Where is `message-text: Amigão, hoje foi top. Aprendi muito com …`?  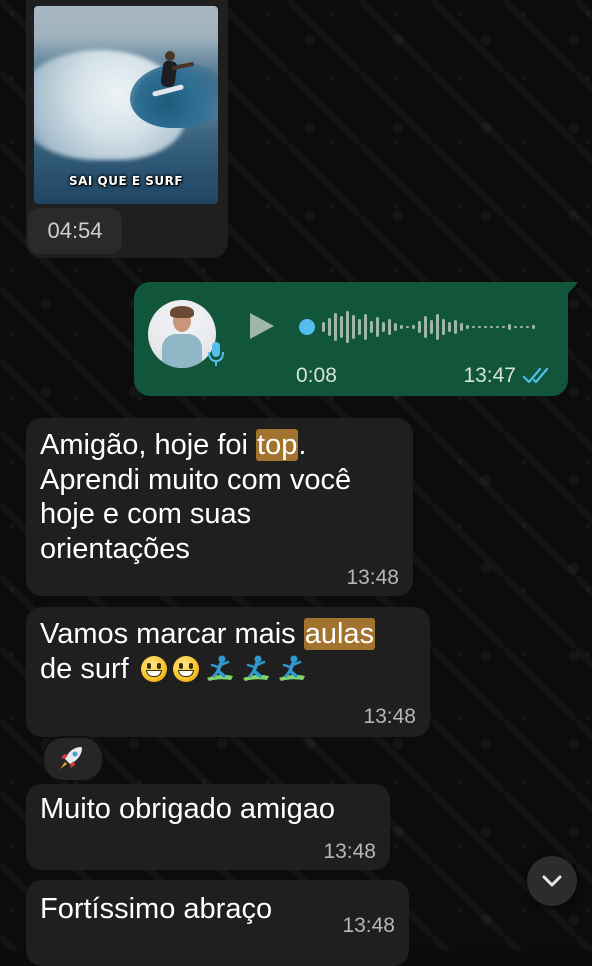 message-text: Amigão, hoje foi top. Aprendi muito com … is located at coordinates (195, 497).